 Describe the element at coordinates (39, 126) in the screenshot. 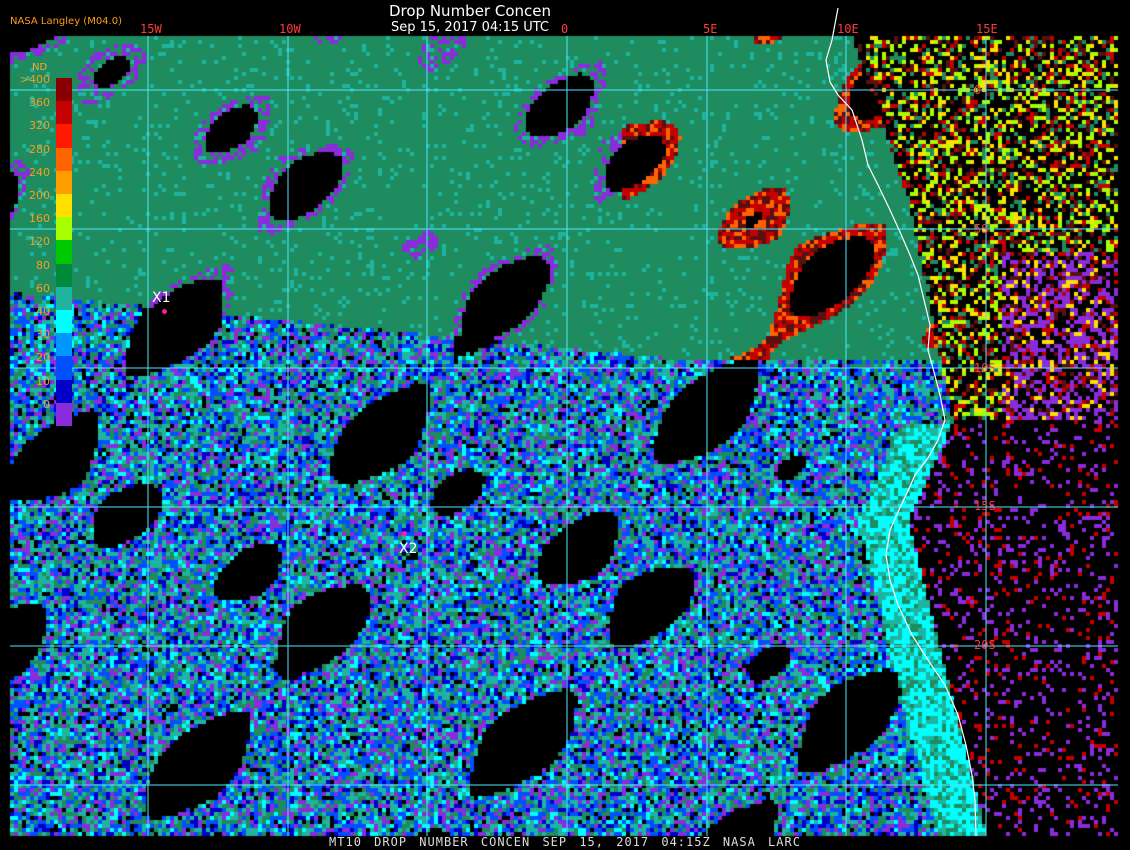

I see `legend-label: 320` at that location.